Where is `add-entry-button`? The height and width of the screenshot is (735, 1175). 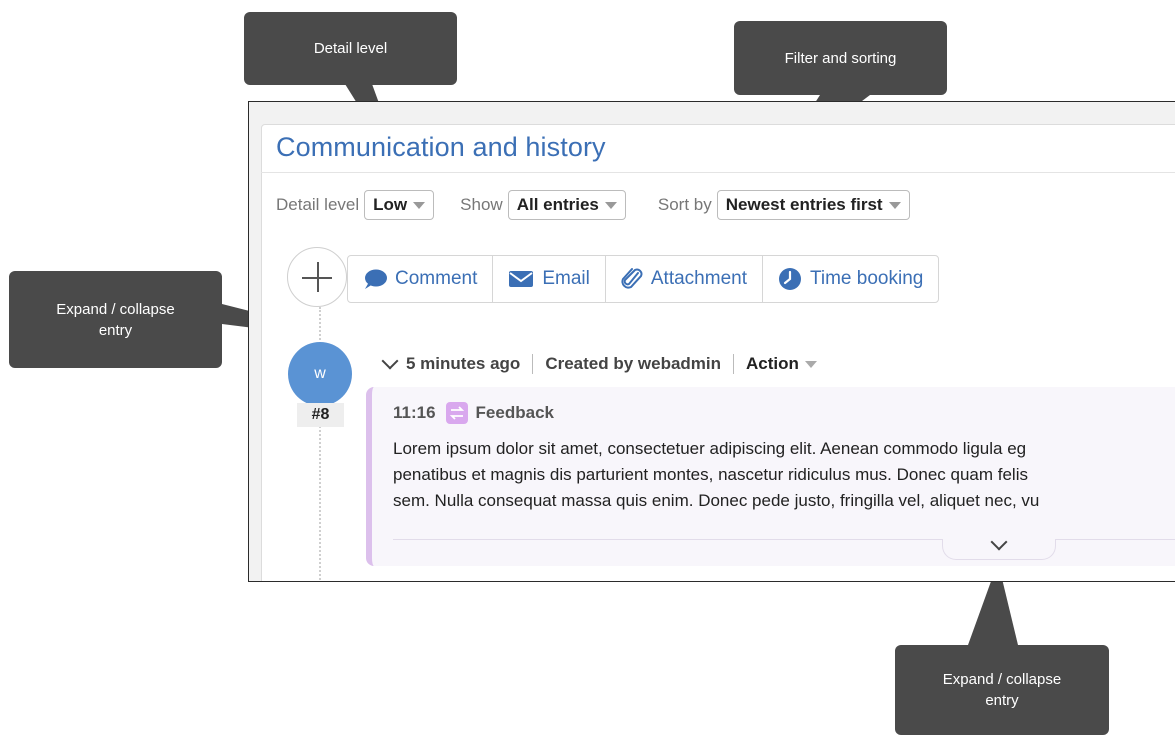
add-entry-button is located at coordinates (317, 277).